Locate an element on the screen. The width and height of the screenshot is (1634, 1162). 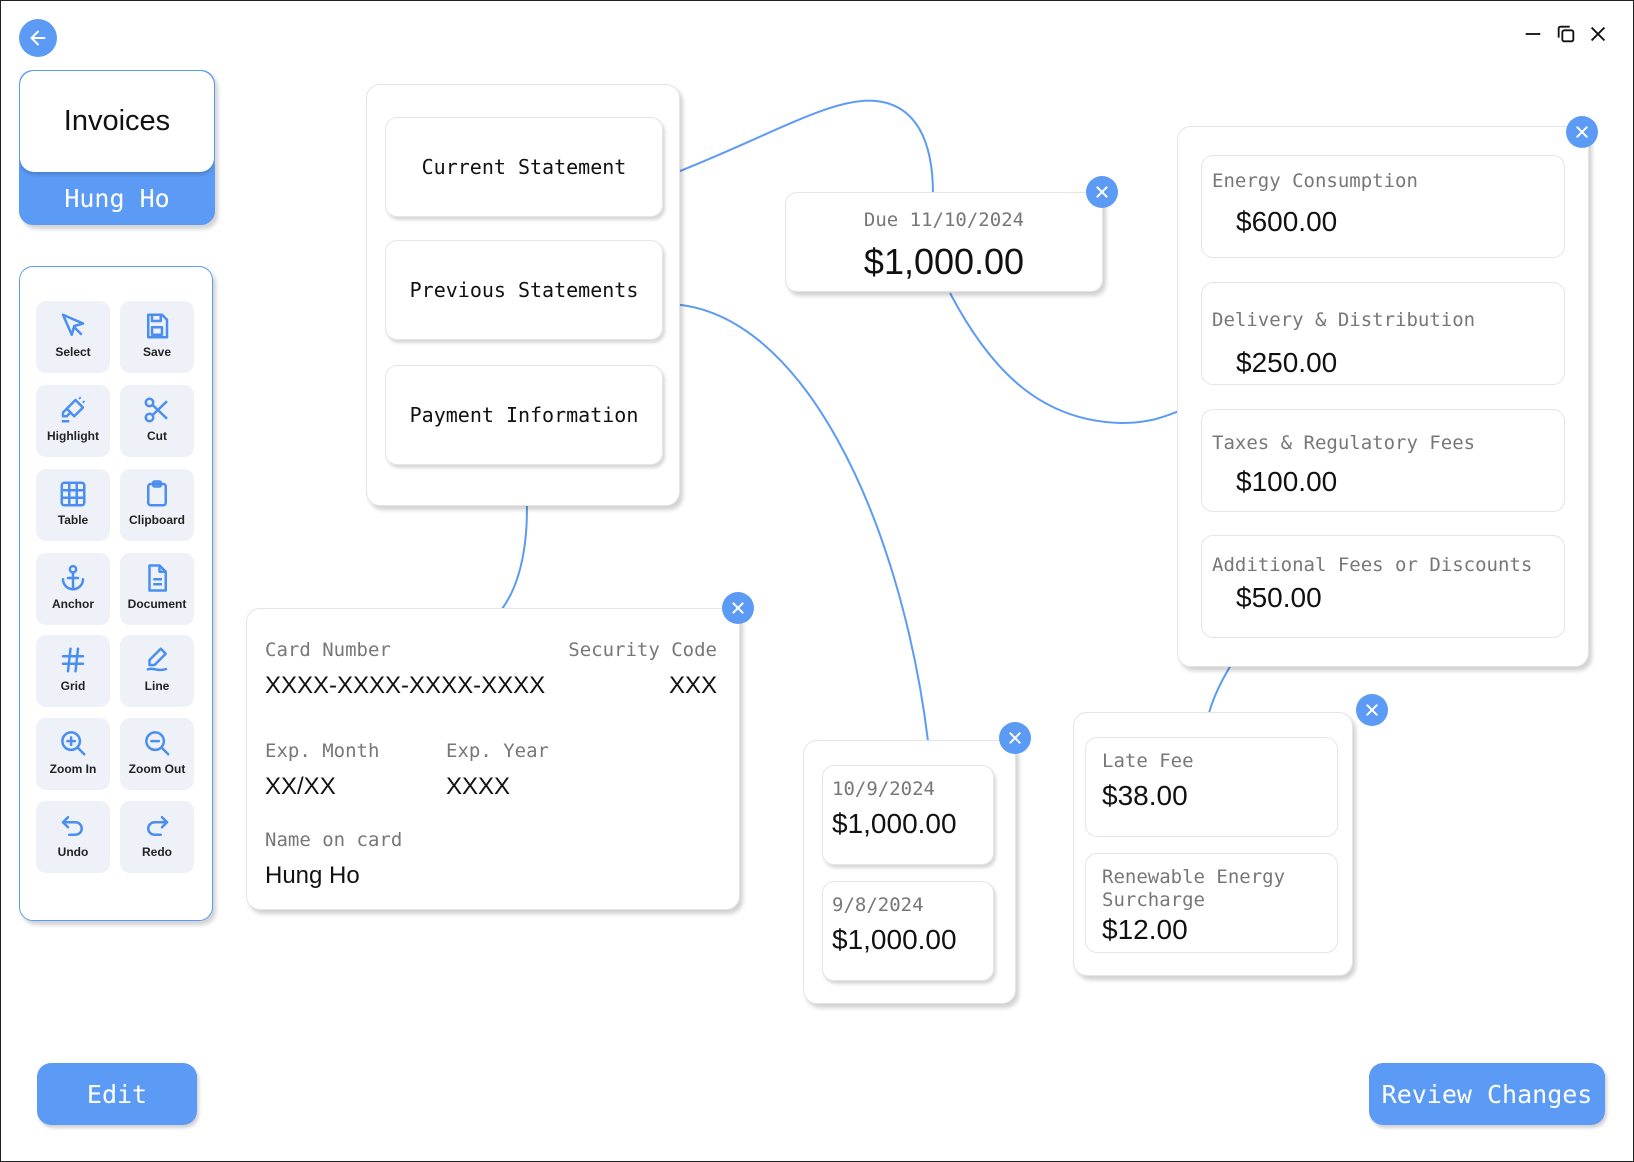
tool-label: Undo is located at coordinates (73, 852).